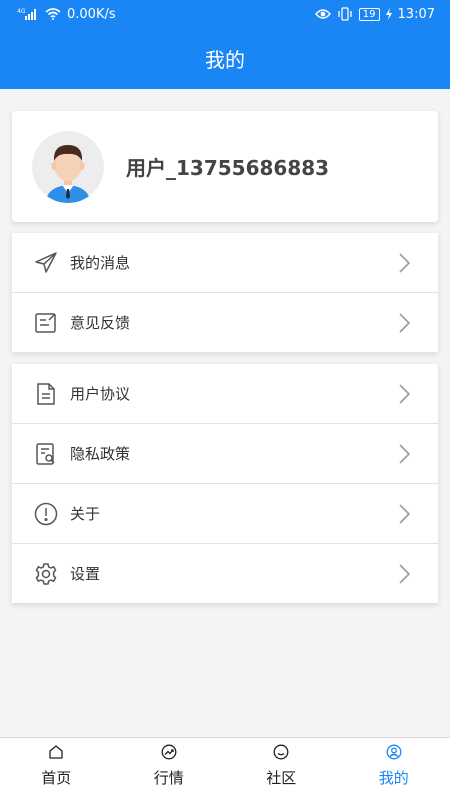  I want to click on tab-label: 社区, so click(281, 778).